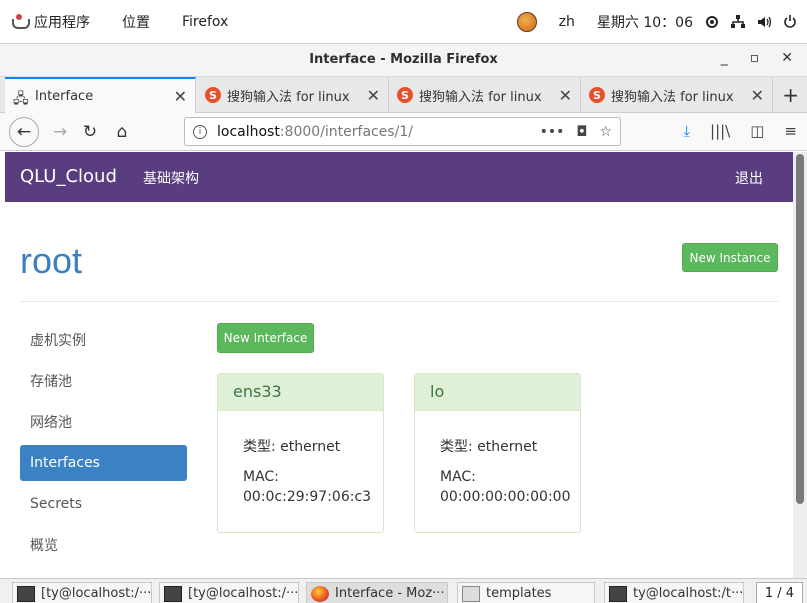 Image resolution: width=807 pixels, height=603 pixels. I want to click on side-item-overview: 概览, so click(103, 545).